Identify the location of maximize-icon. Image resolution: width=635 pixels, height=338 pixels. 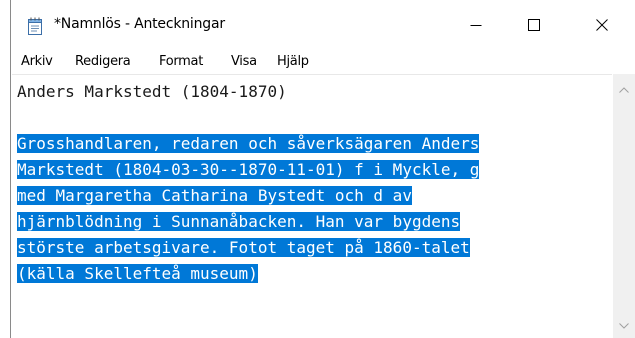
(534, 25).